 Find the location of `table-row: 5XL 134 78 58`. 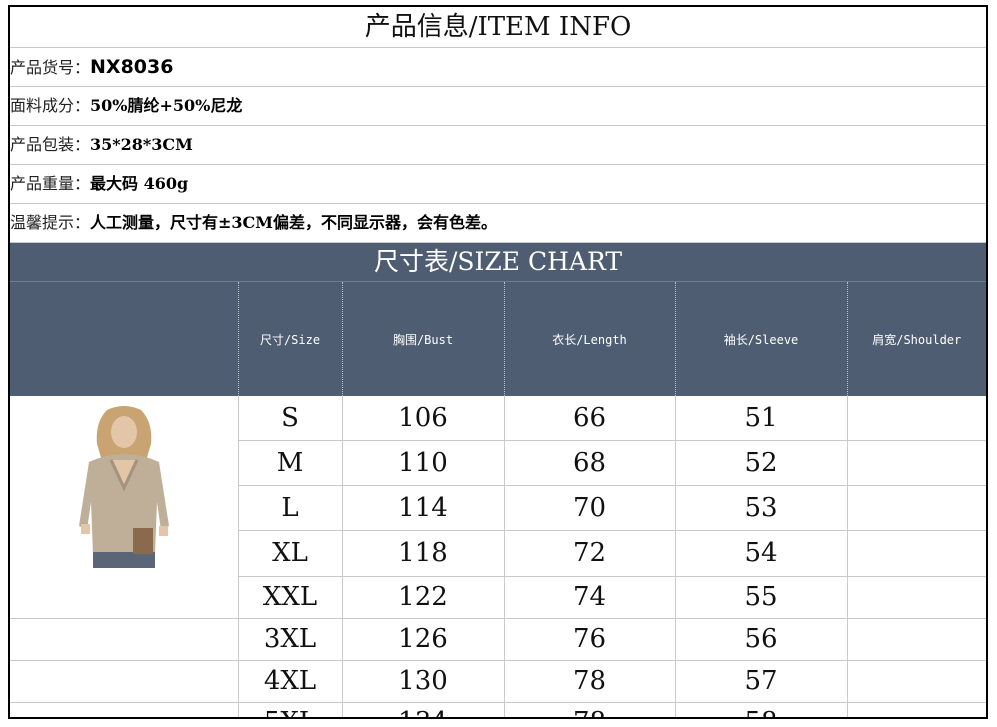

table-row: 5XL 134 78 58 is located at coordinates (498, 709).